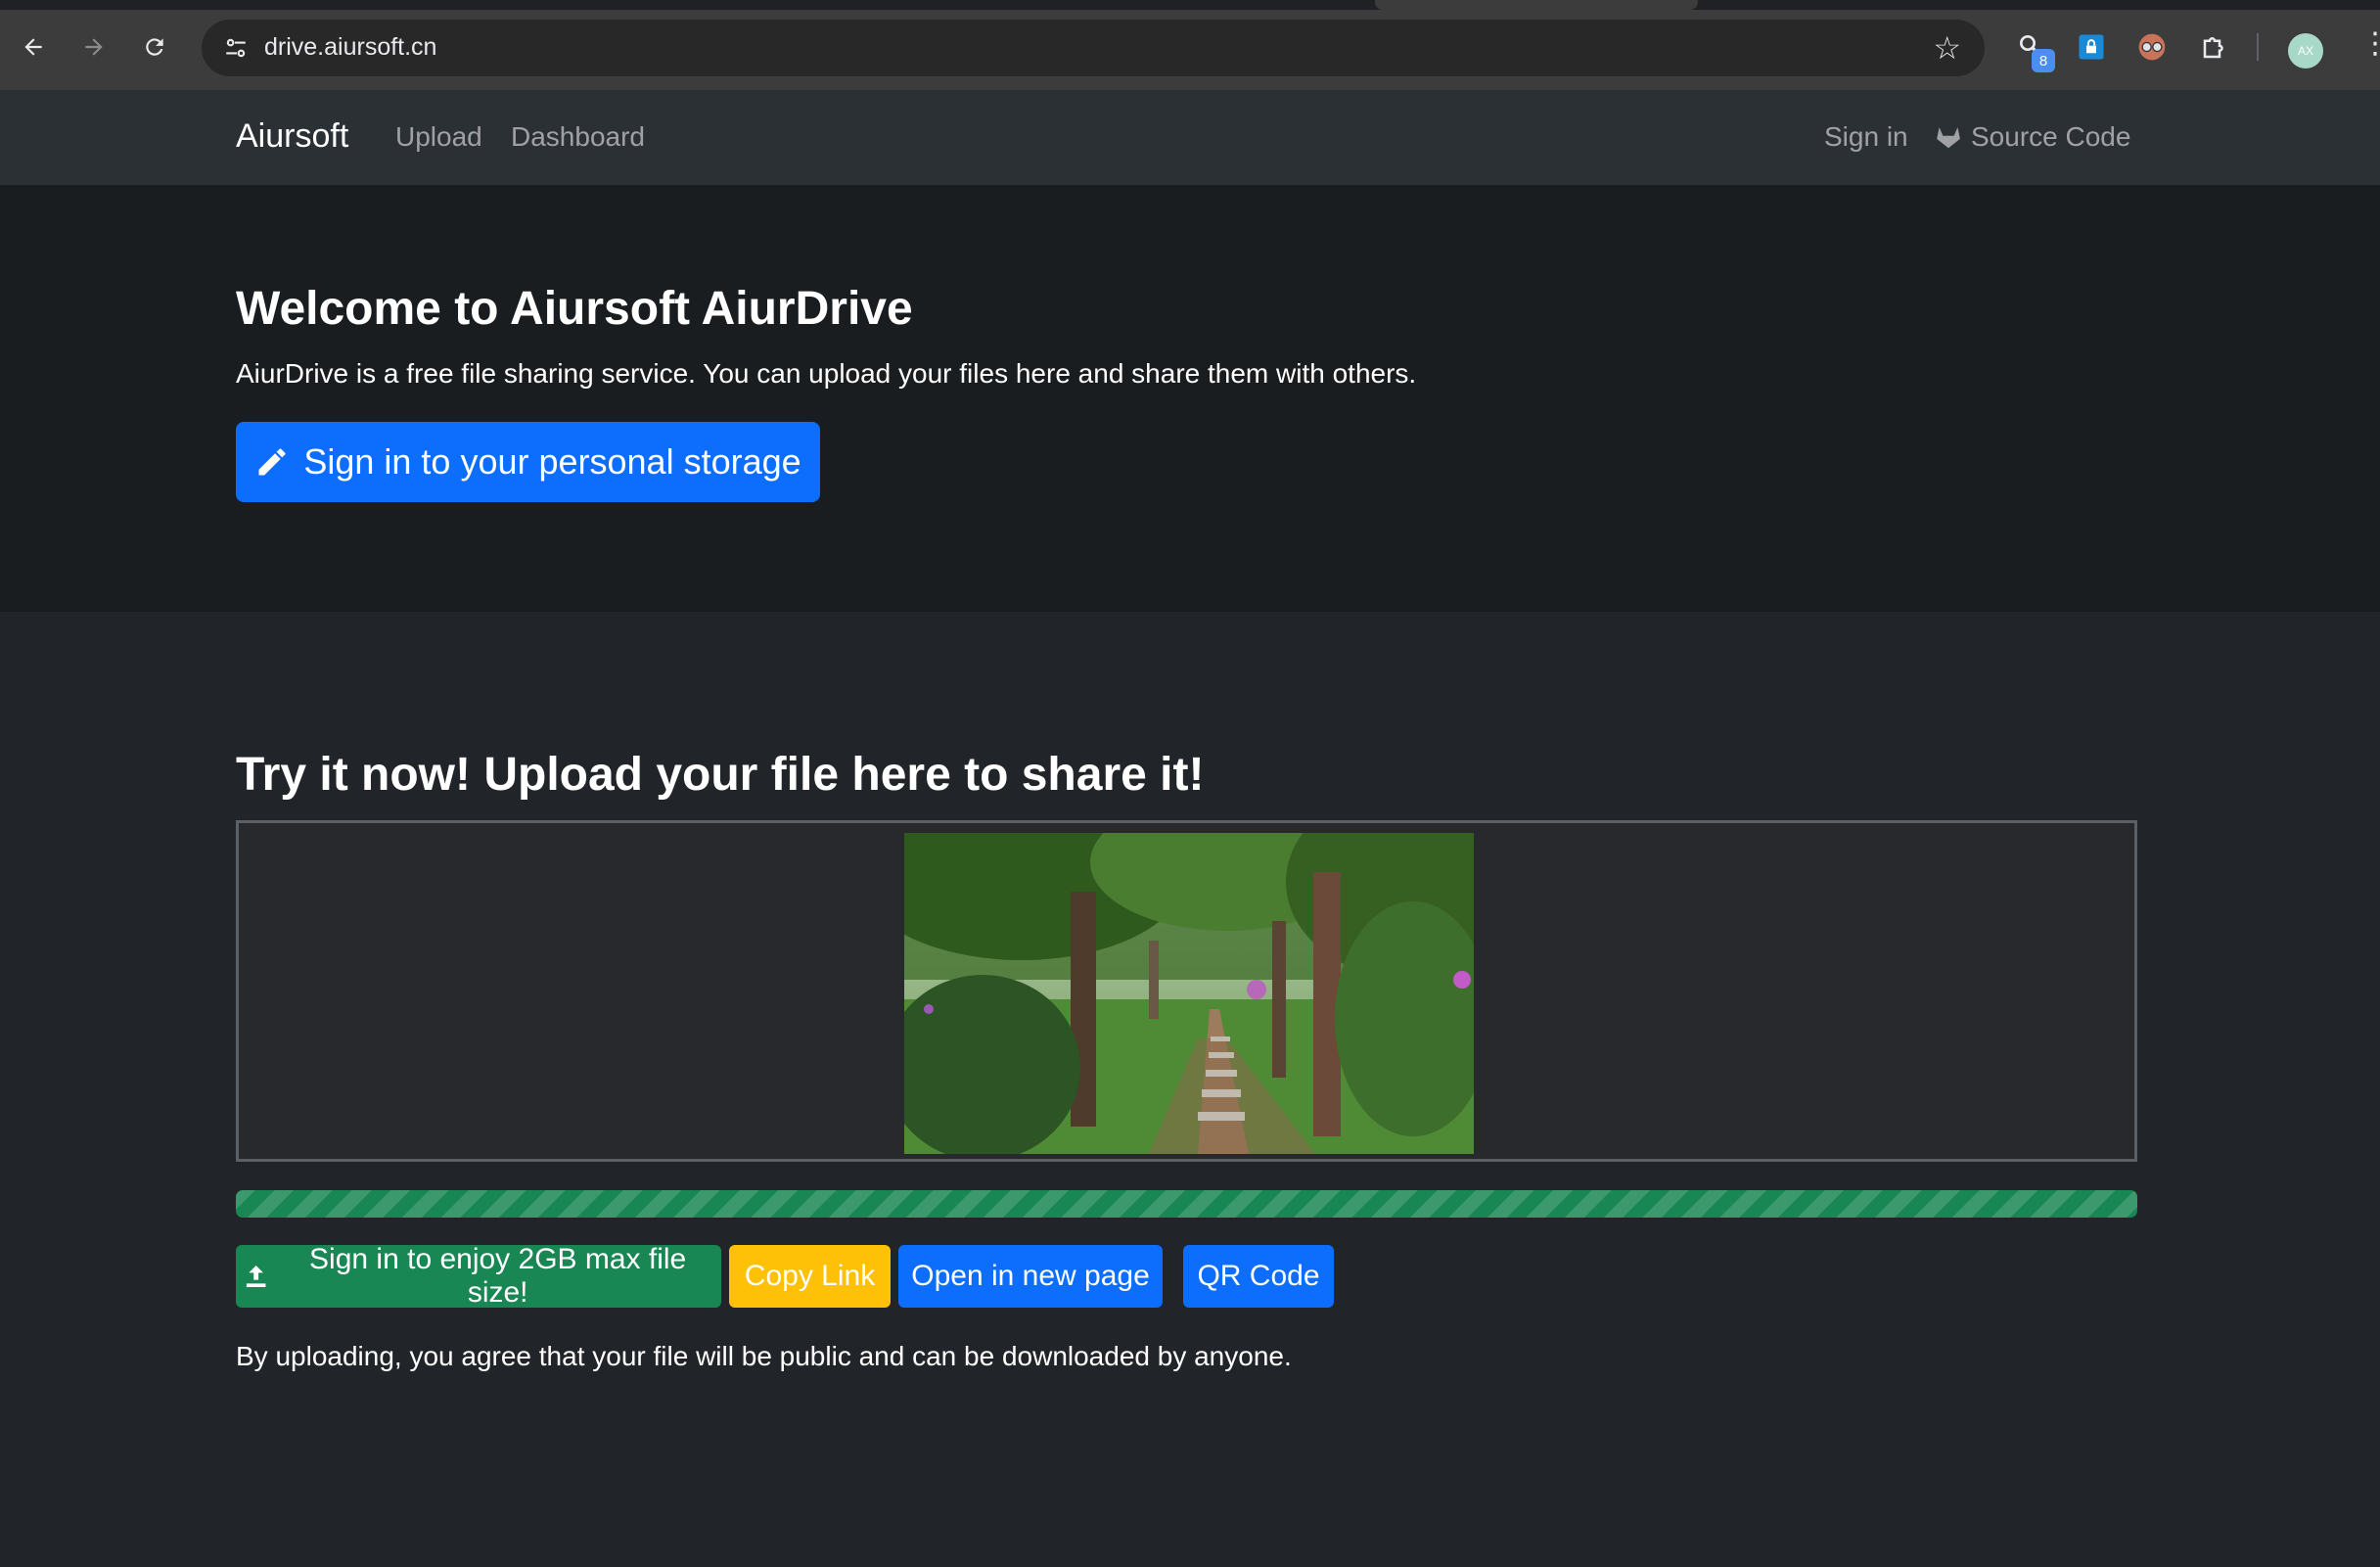 The image size is (2380, 1567). I want to click on bookmark-star-icon: ☆, so click(1947, 48).